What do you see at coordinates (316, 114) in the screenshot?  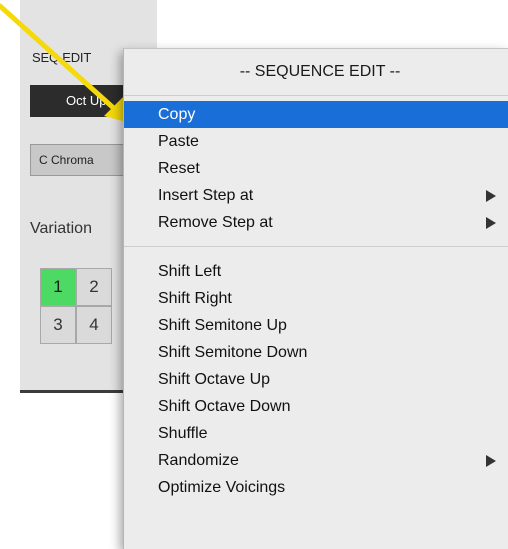 I see `menu-item-copy: Copy` at bounding box center [316, 114].